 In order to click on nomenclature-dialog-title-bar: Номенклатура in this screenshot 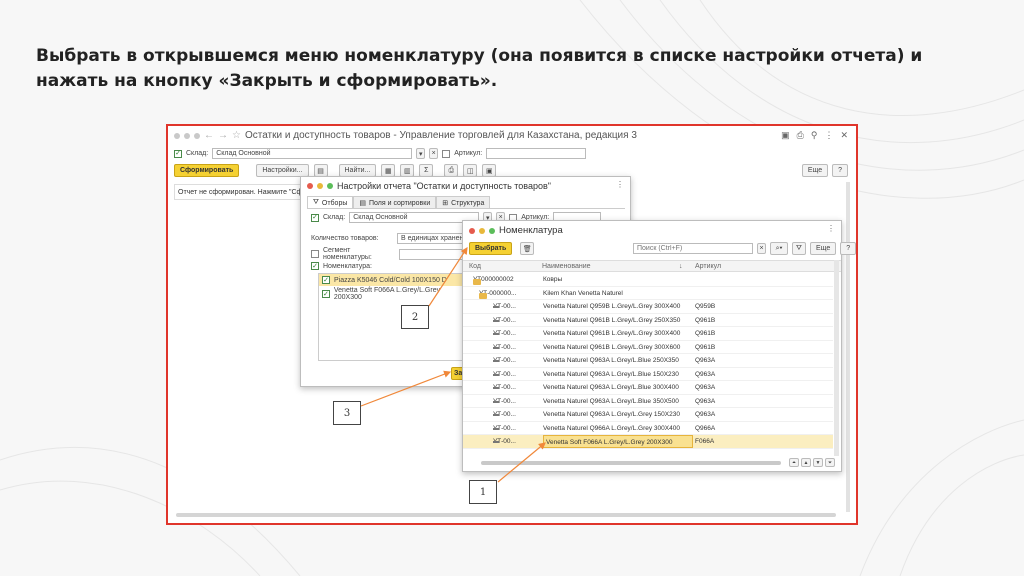, I will do `click(516, 230)`.